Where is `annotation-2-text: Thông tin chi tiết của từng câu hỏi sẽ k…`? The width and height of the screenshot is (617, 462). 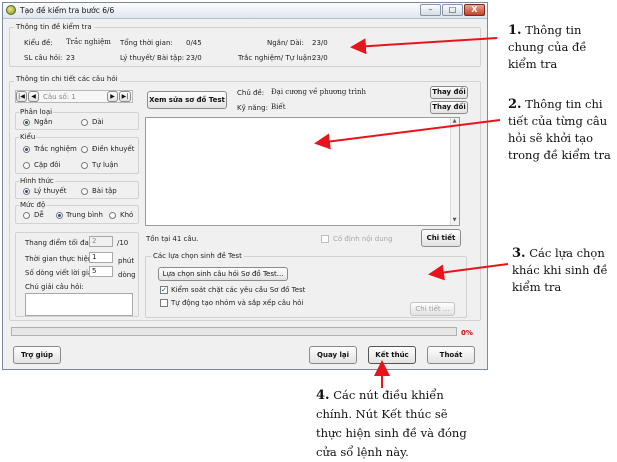 annotation-2-text: Thông tin chi tiết của từng câu hỏi sẽ k… is located at coordinates (559, 129).